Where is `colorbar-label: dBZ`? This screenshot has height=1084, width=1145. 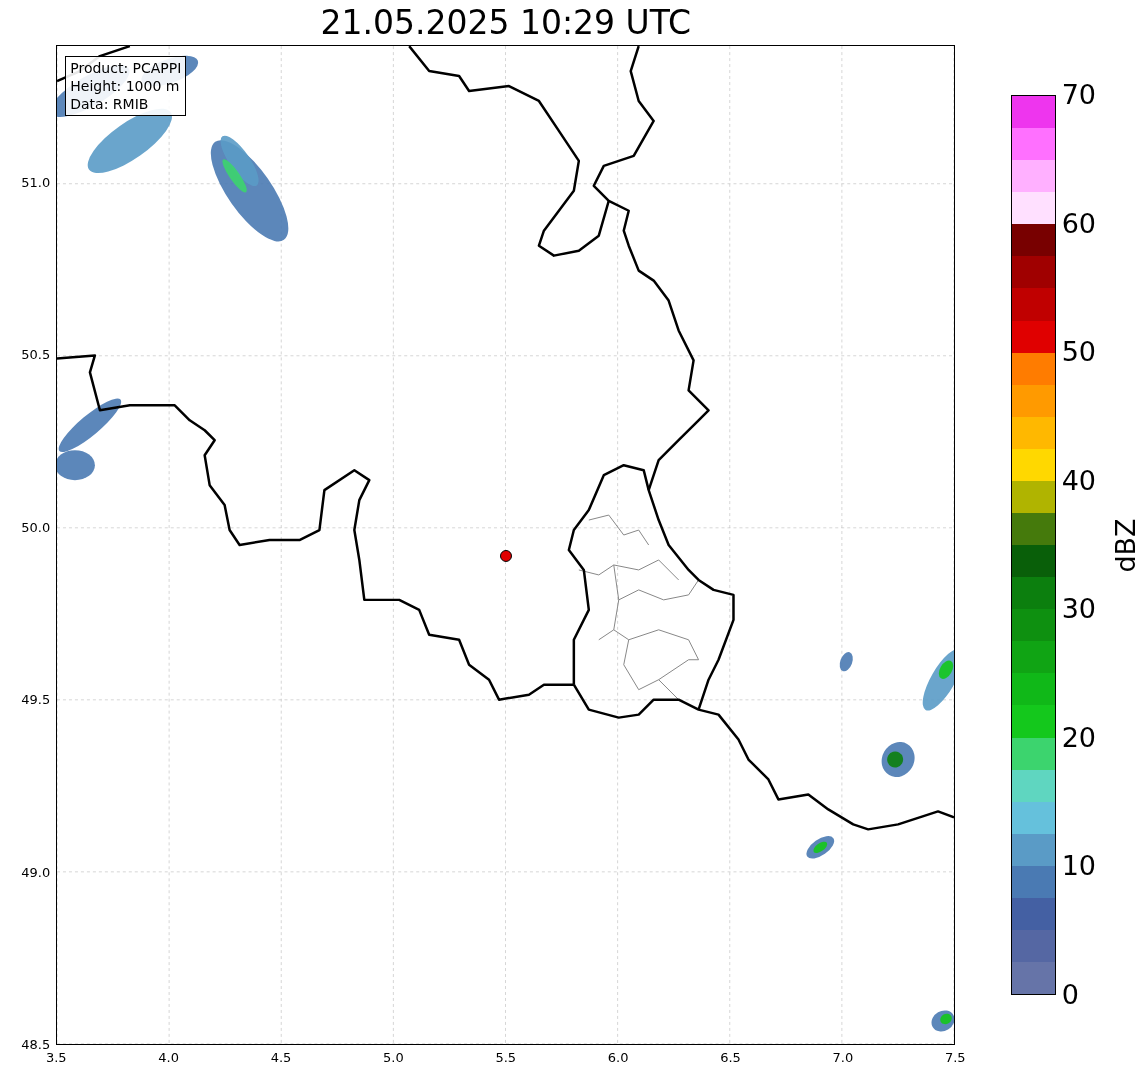 colorbar-label: dBZ is located at coordinates (1125, 545).